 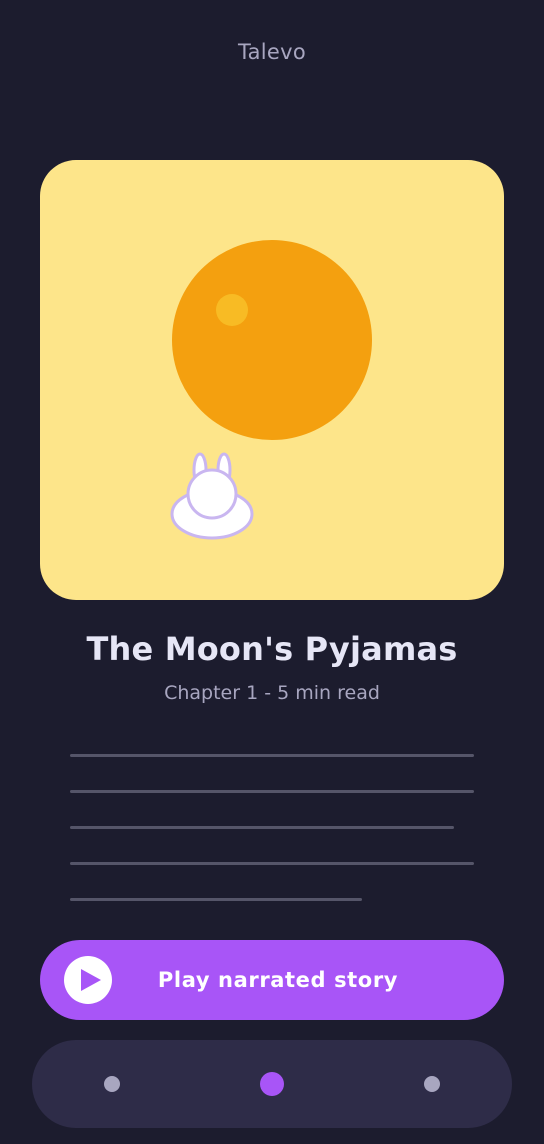 What do you see at coordinates (272, 649) in the screenshot?
I see `story-title: The Moon's Pyjamas` at bounding box center [272, 649].